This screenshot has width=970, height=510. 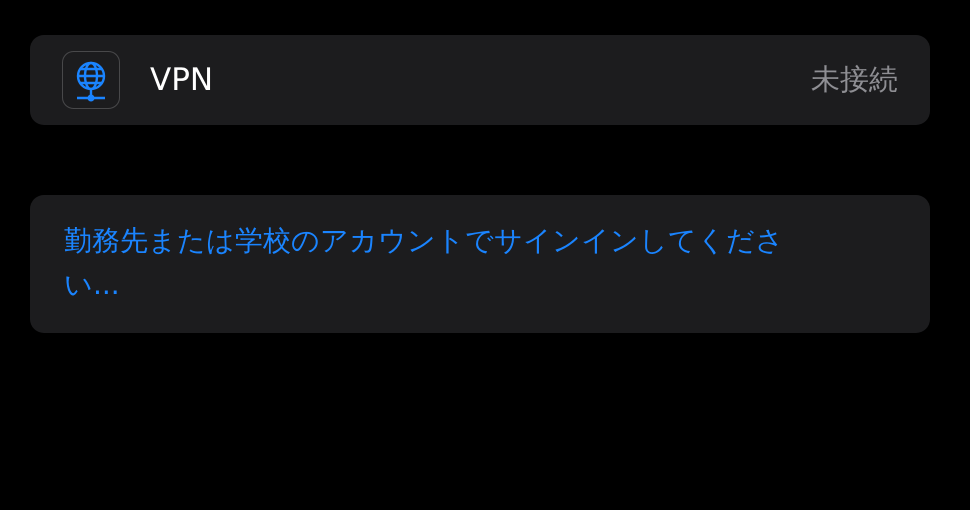 What do you see at coordinates (854, 79) in the screenshot?
I see `vpn-status: 未接続` at bounding box center [854, 79].